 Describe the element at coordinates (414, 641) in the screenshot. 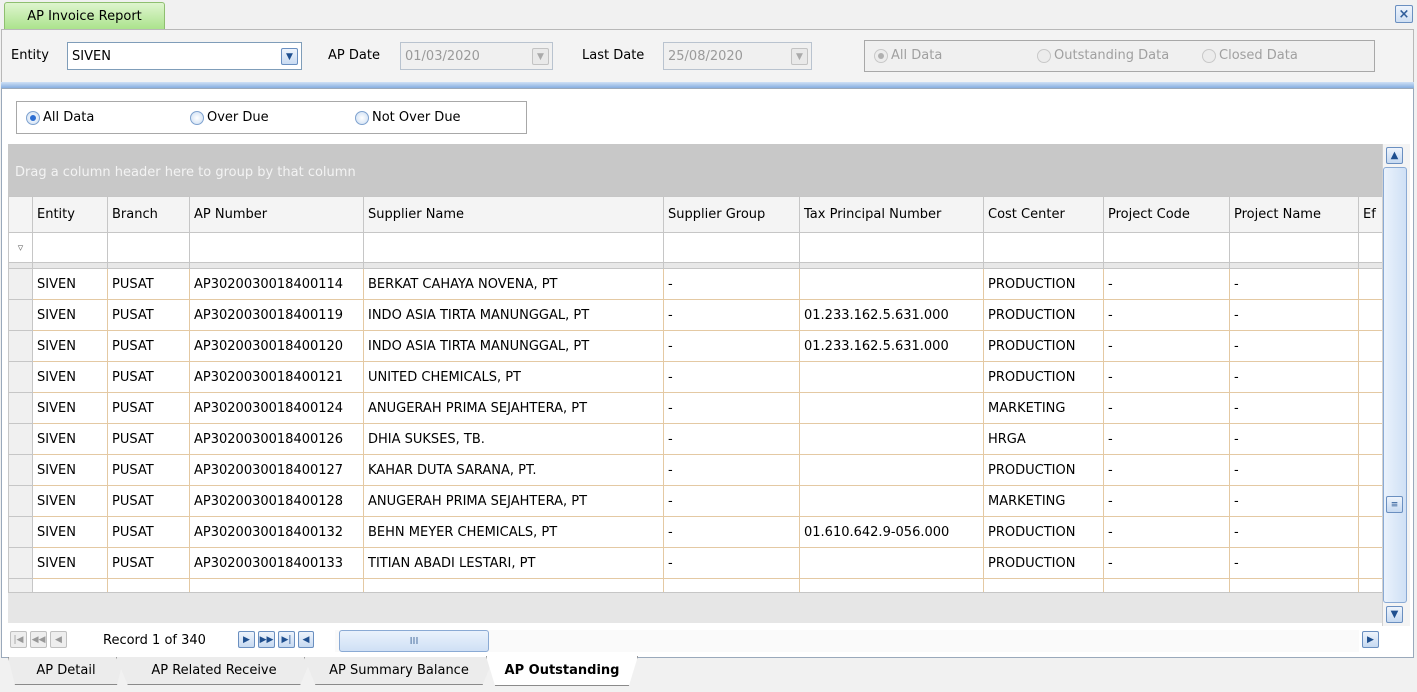

I see `horizontal-scroll-thumb: III` at that location.